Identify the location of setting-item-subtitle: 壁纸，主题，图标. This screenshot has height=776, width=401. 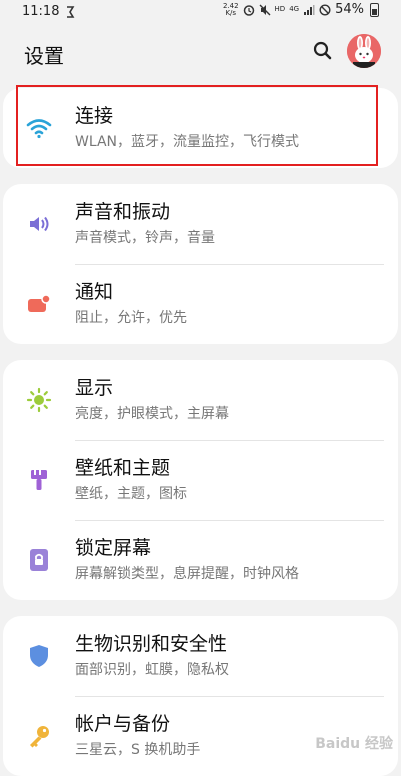
(131, 494).